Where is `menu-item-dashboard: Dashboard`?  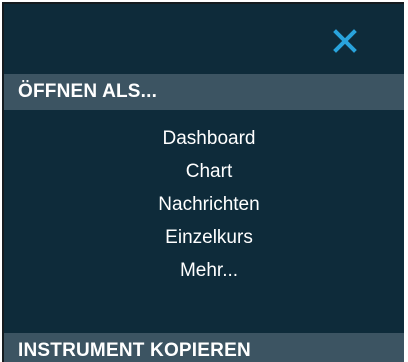
menu-item-dashboard: Dashboard is located at coordinates (204, 138).